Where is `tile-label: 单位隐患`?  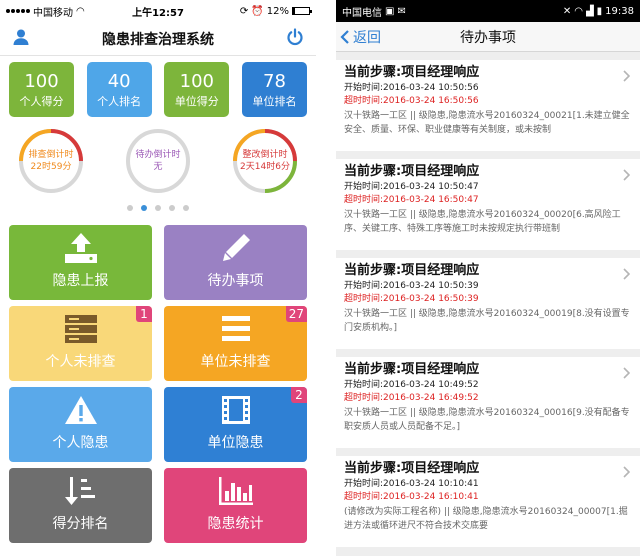 tile-label: 单位隐患 is located at coordinates (235, 443).